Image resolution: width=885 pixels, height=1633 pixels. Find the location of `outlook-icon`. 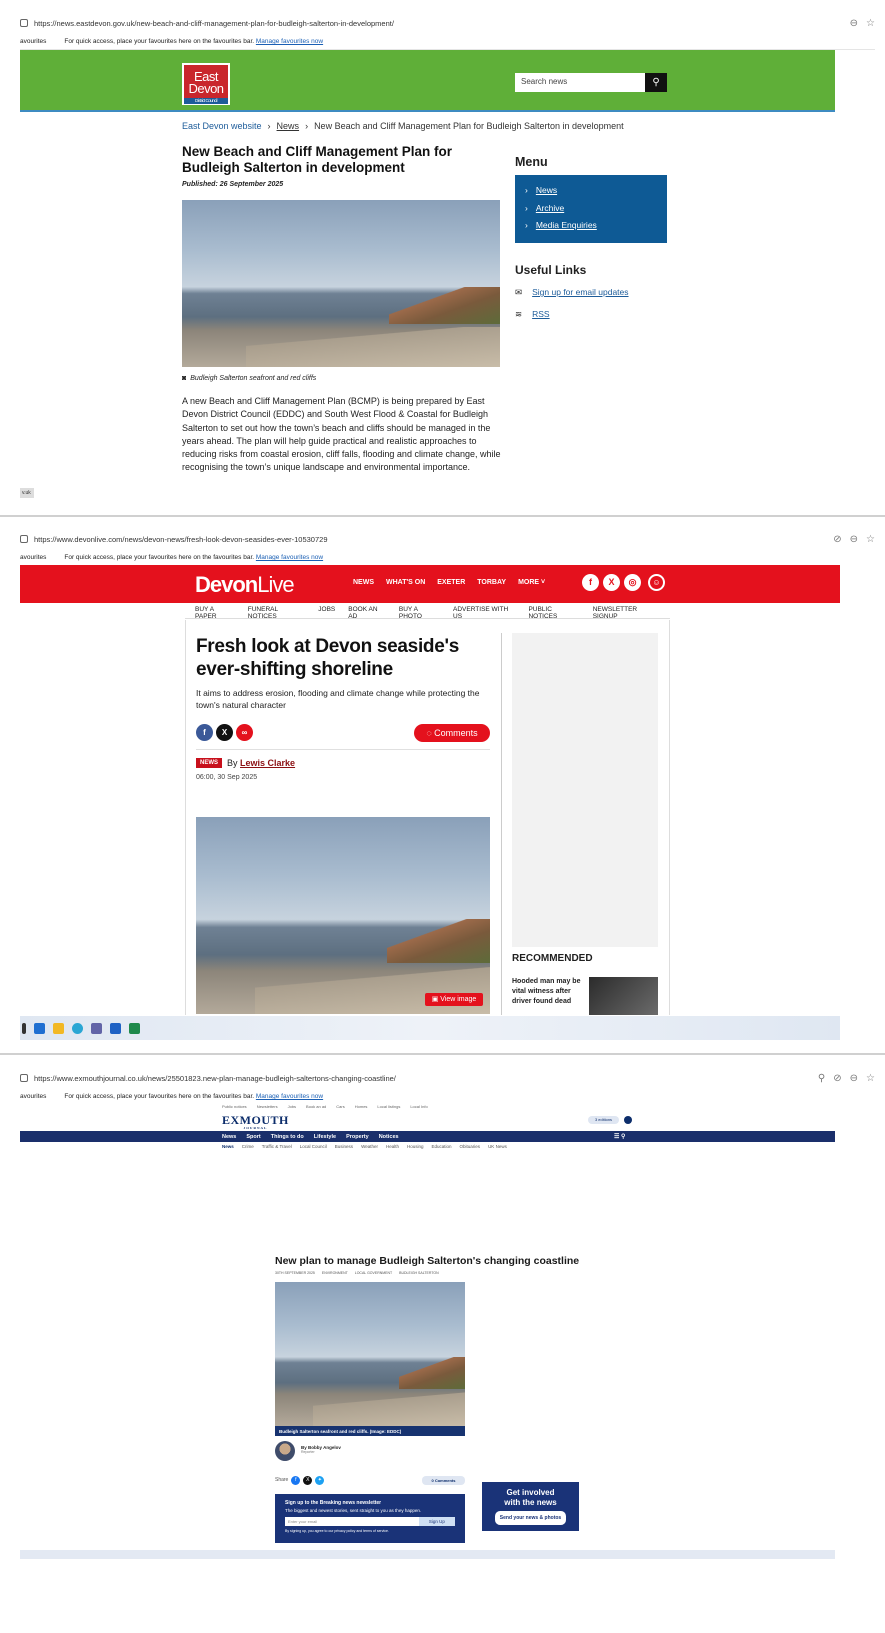

outlook-icon is located at coordinates (39, 1028).